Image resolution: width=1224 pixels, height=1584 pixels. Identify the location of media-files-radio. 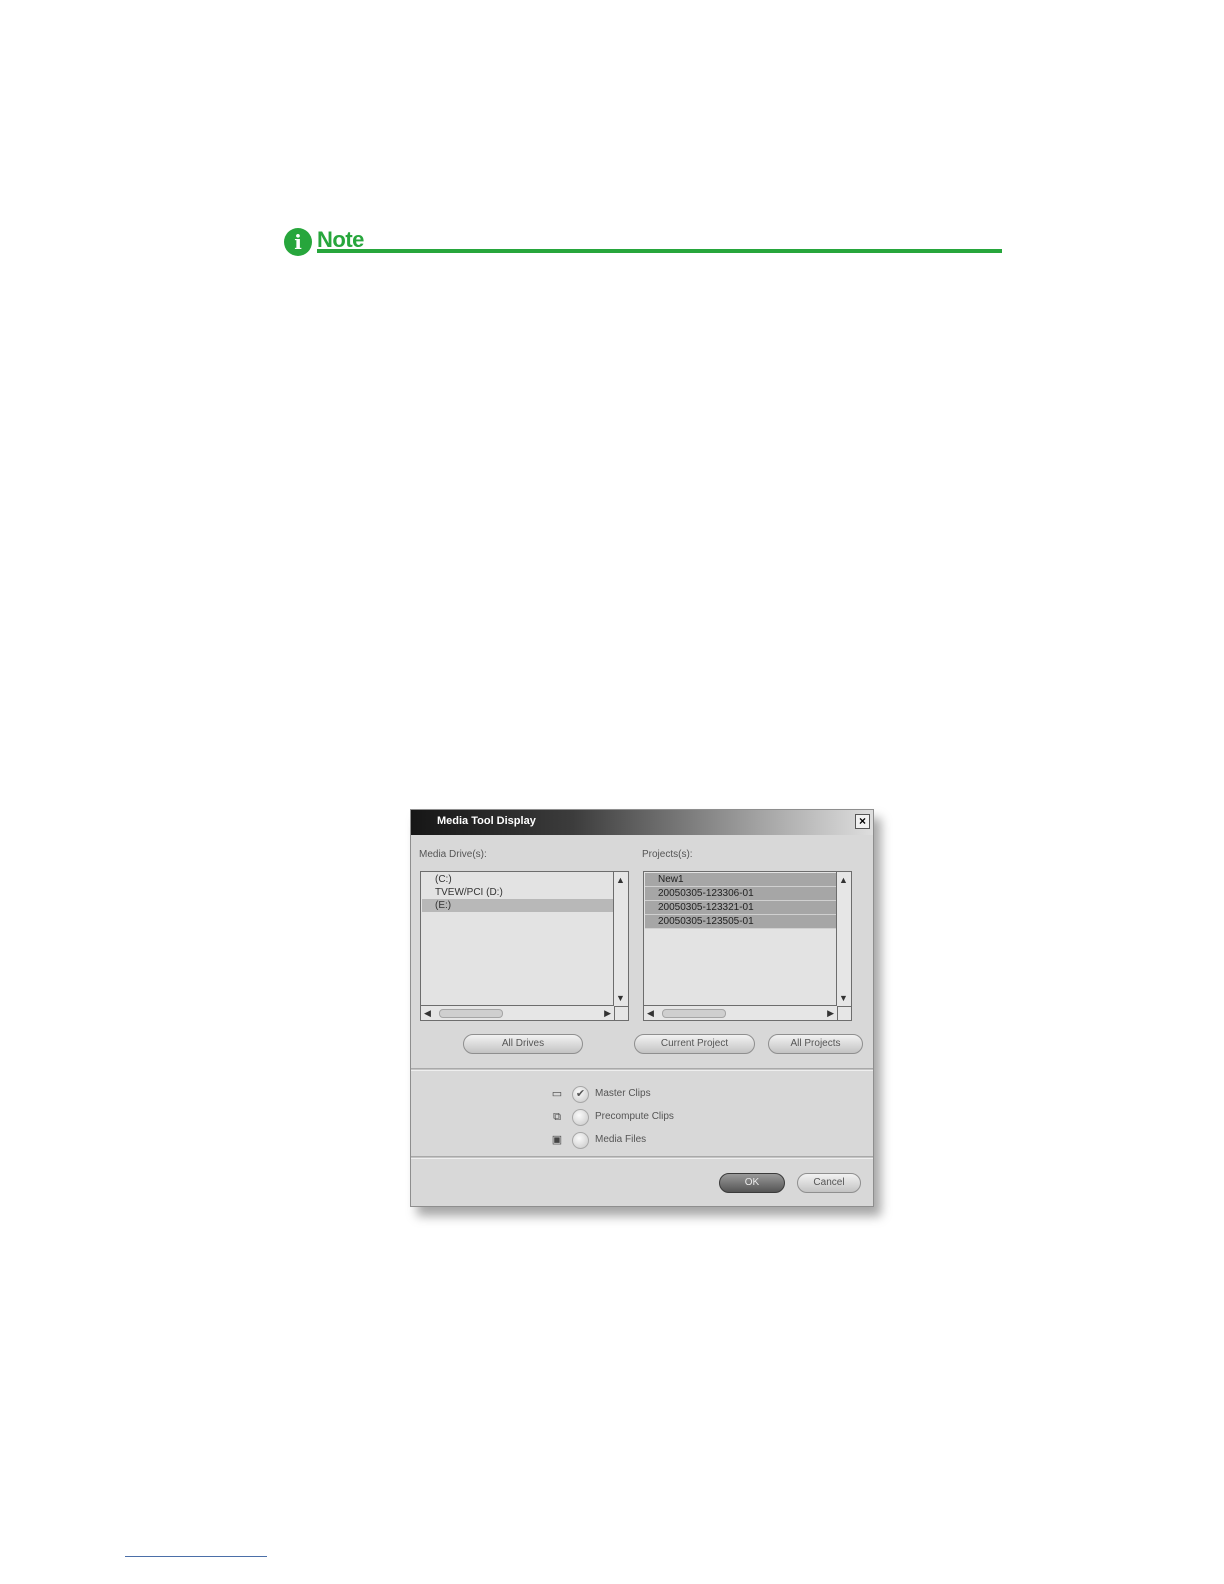
(580, 1140).